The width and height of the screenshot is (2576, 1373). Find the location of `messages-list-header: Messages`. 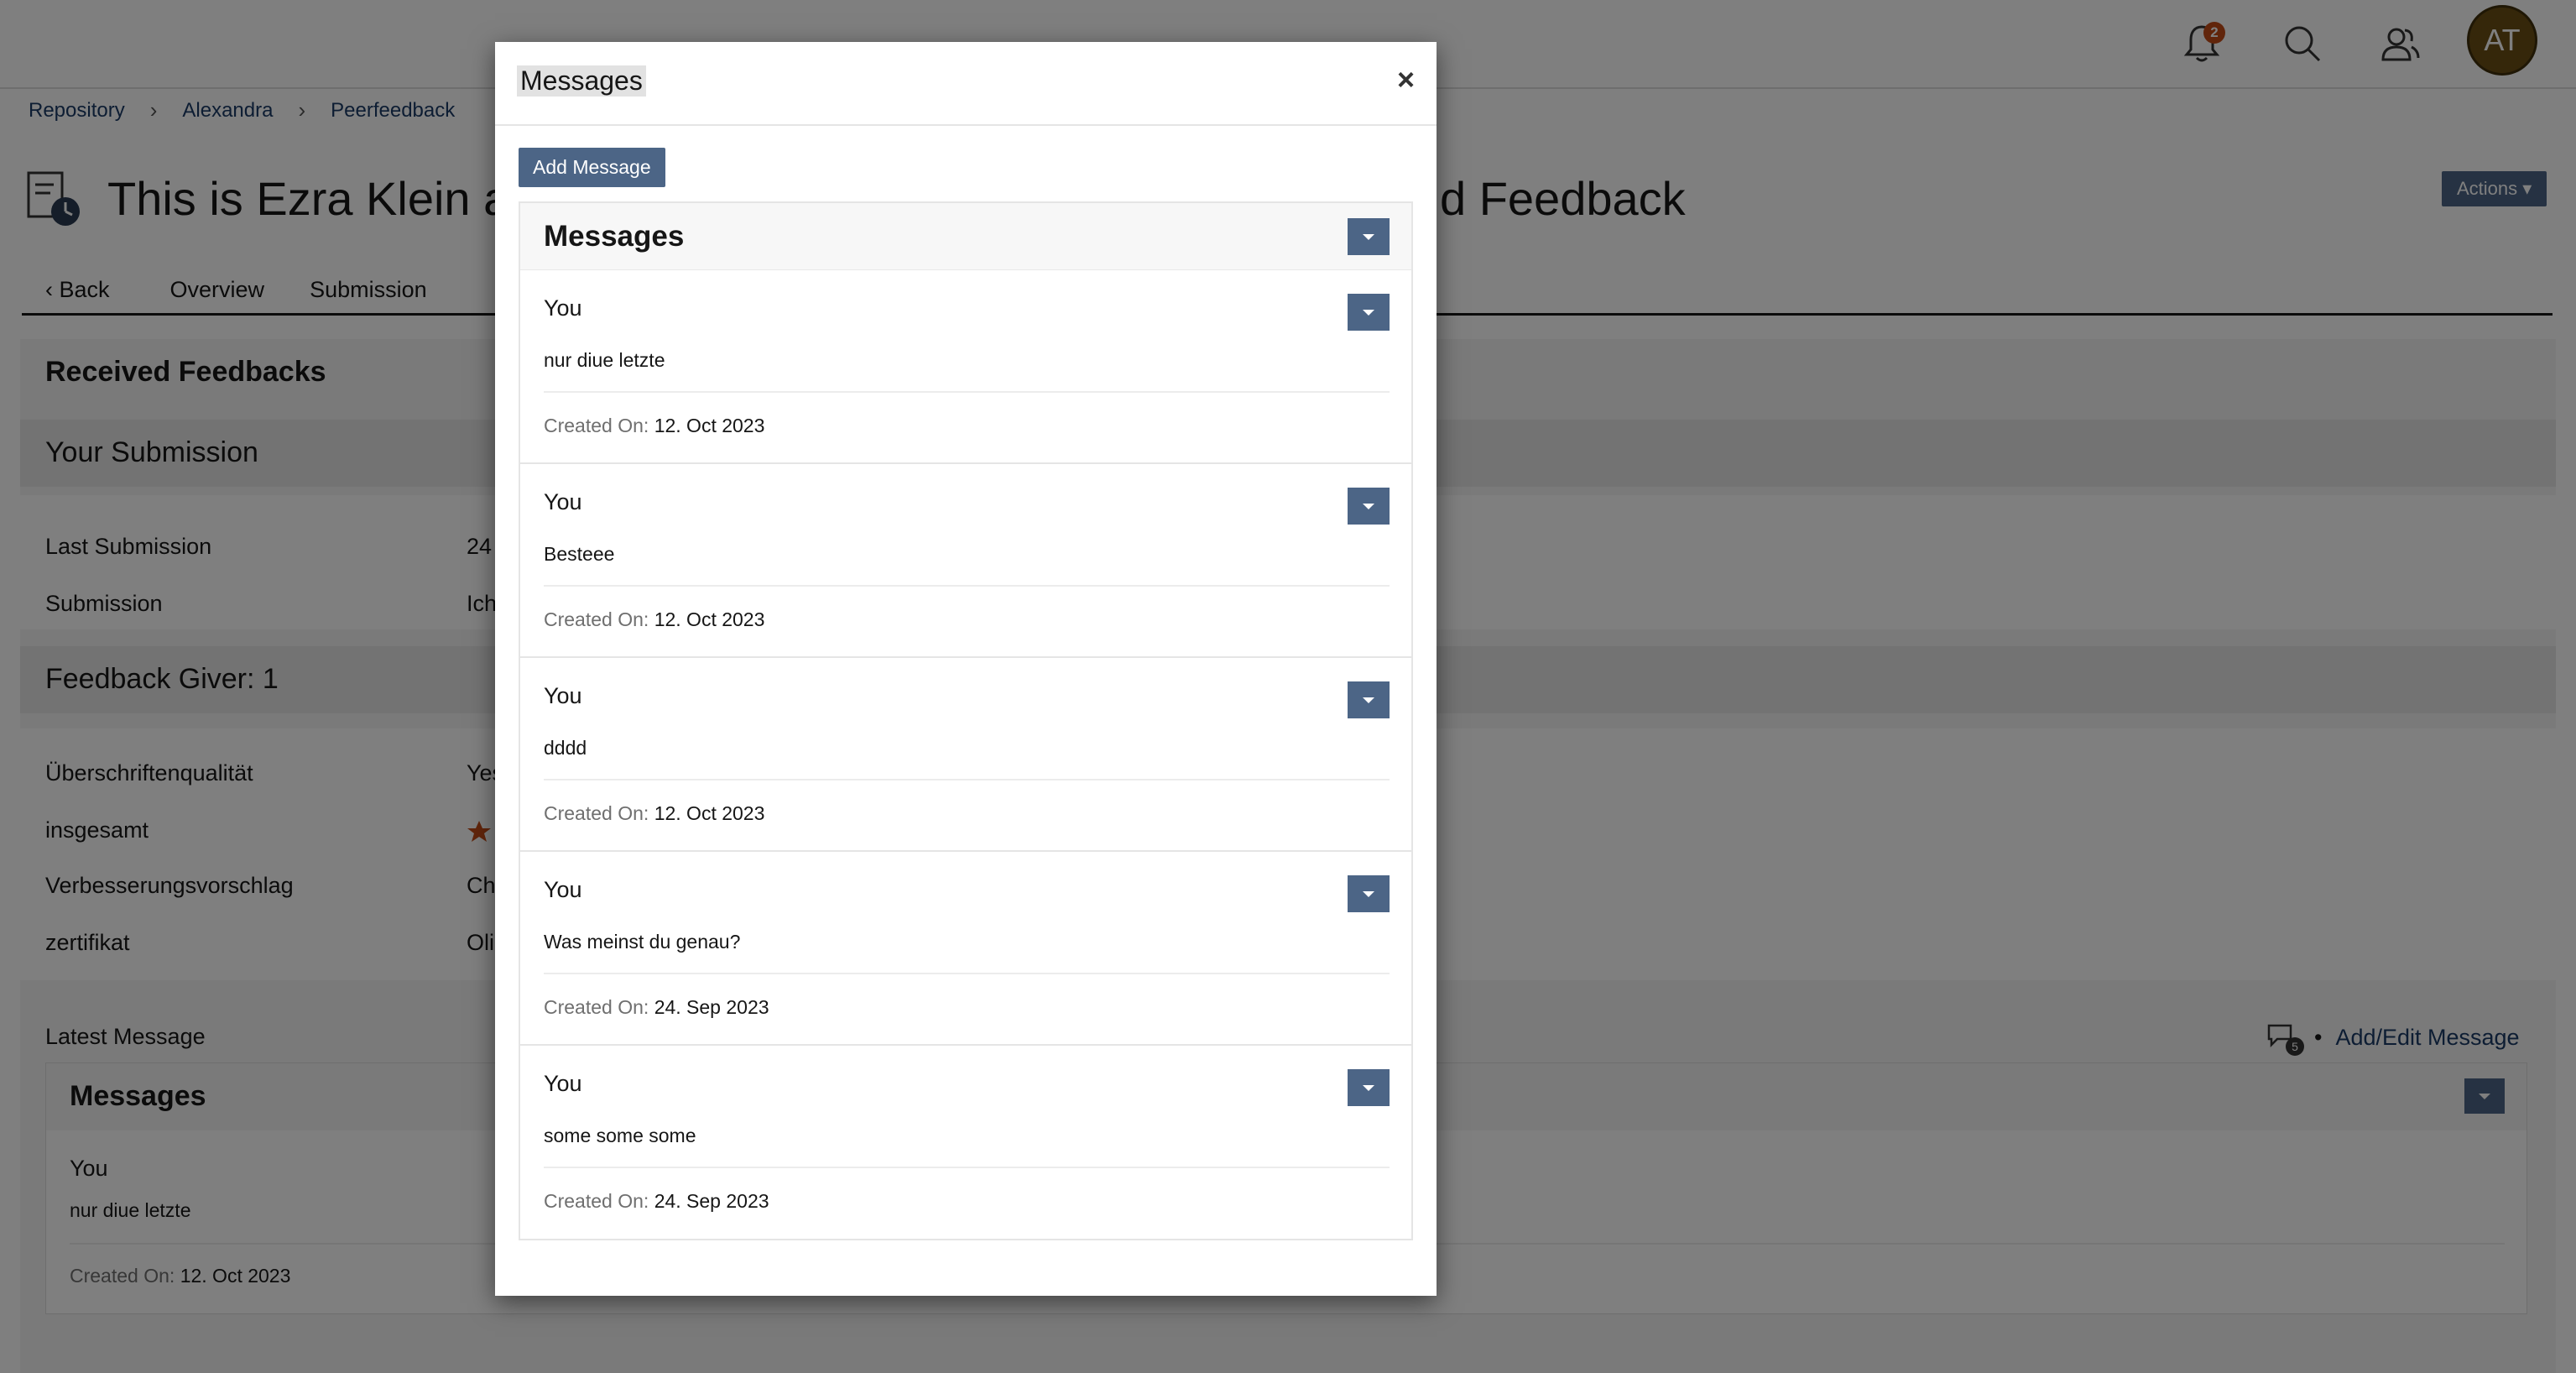

messages-list-header: Messages is located at coordinates (965, 236).